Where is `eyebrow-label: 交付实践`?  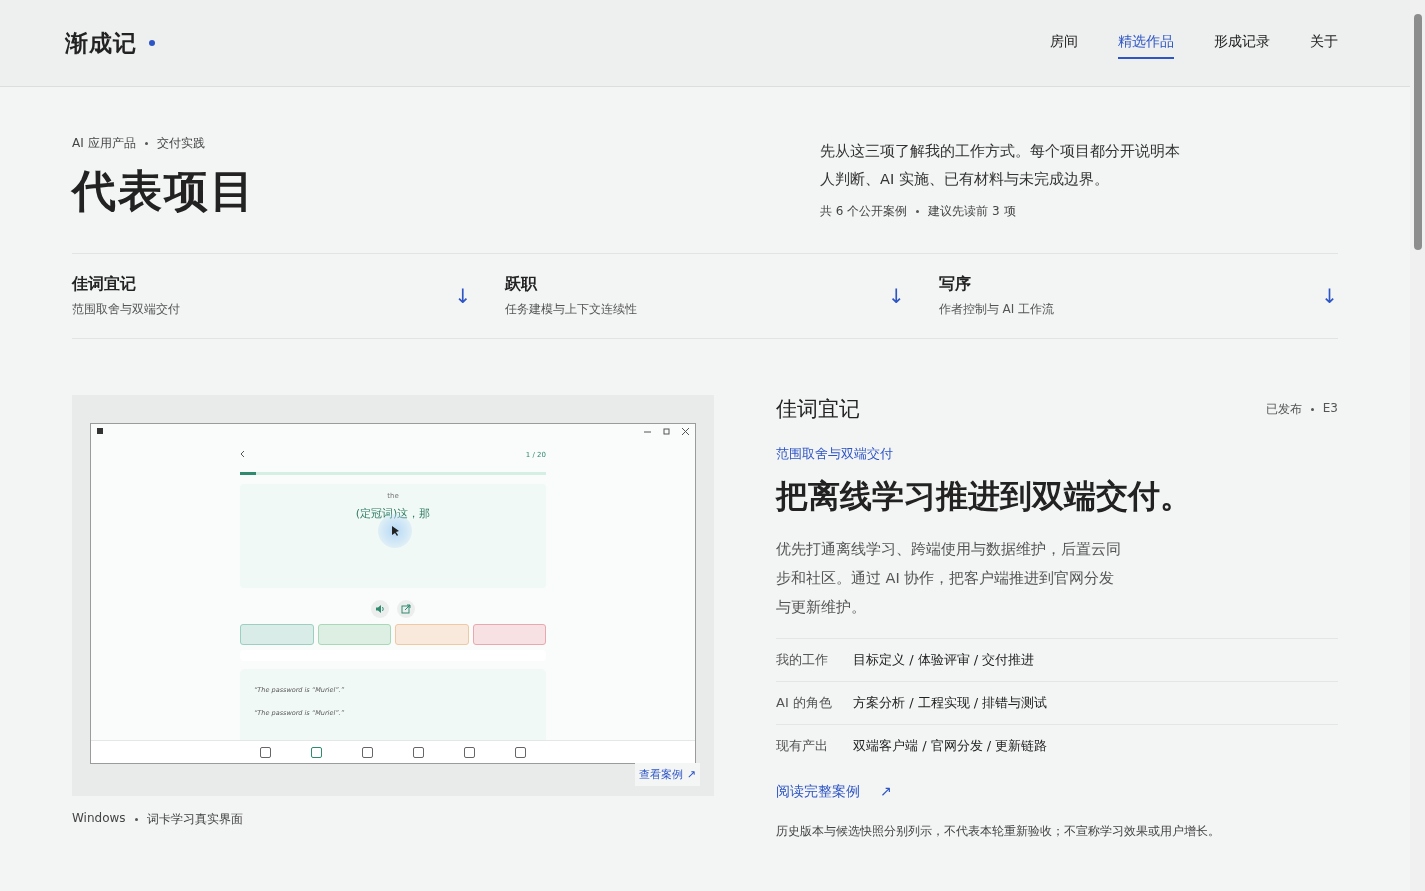 eyebrow-label: 交付实践 is located at coordinates (180, 143).